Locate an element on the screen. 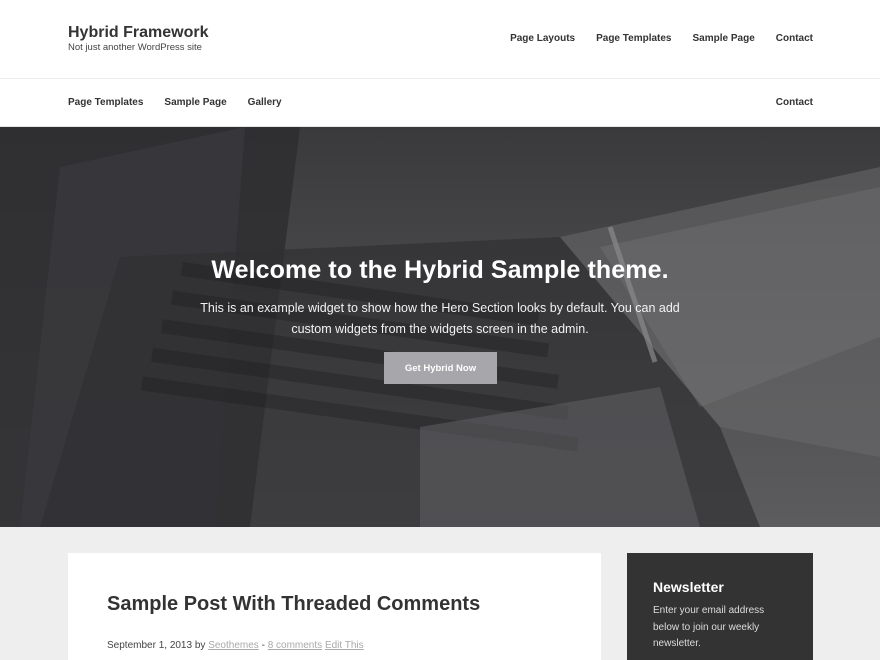  nav-item-sample-page: Sample Page is located at coordinates (724, 38).